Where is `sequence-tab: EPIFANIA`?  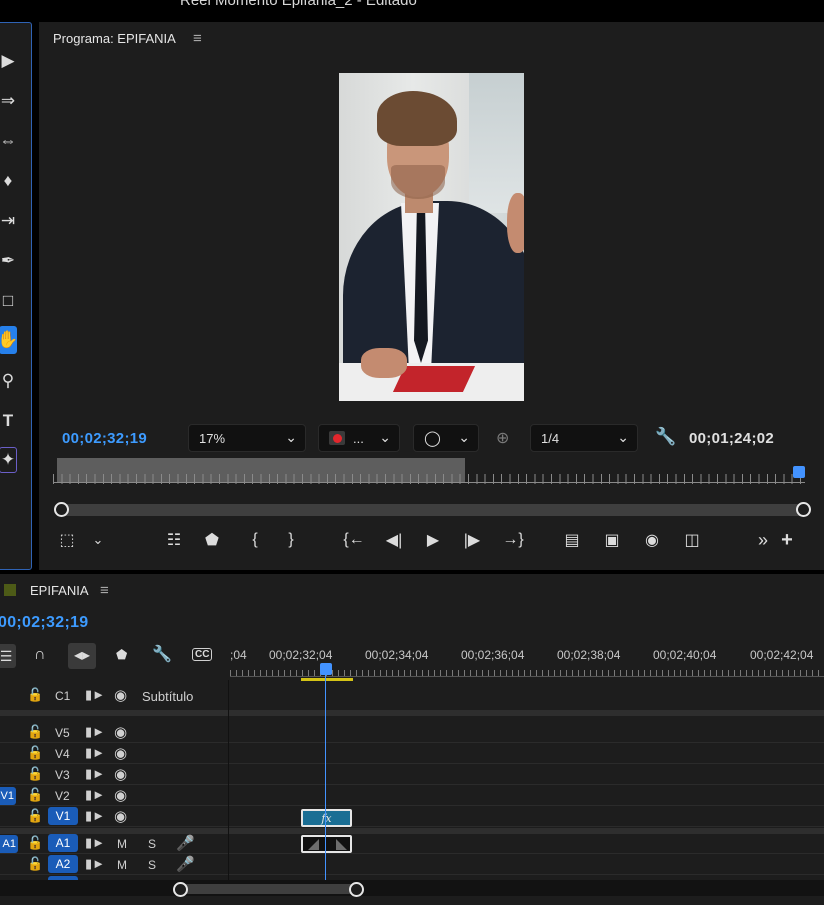 sequence-tab: EPIFANIA is located at coordinates (59, 590).